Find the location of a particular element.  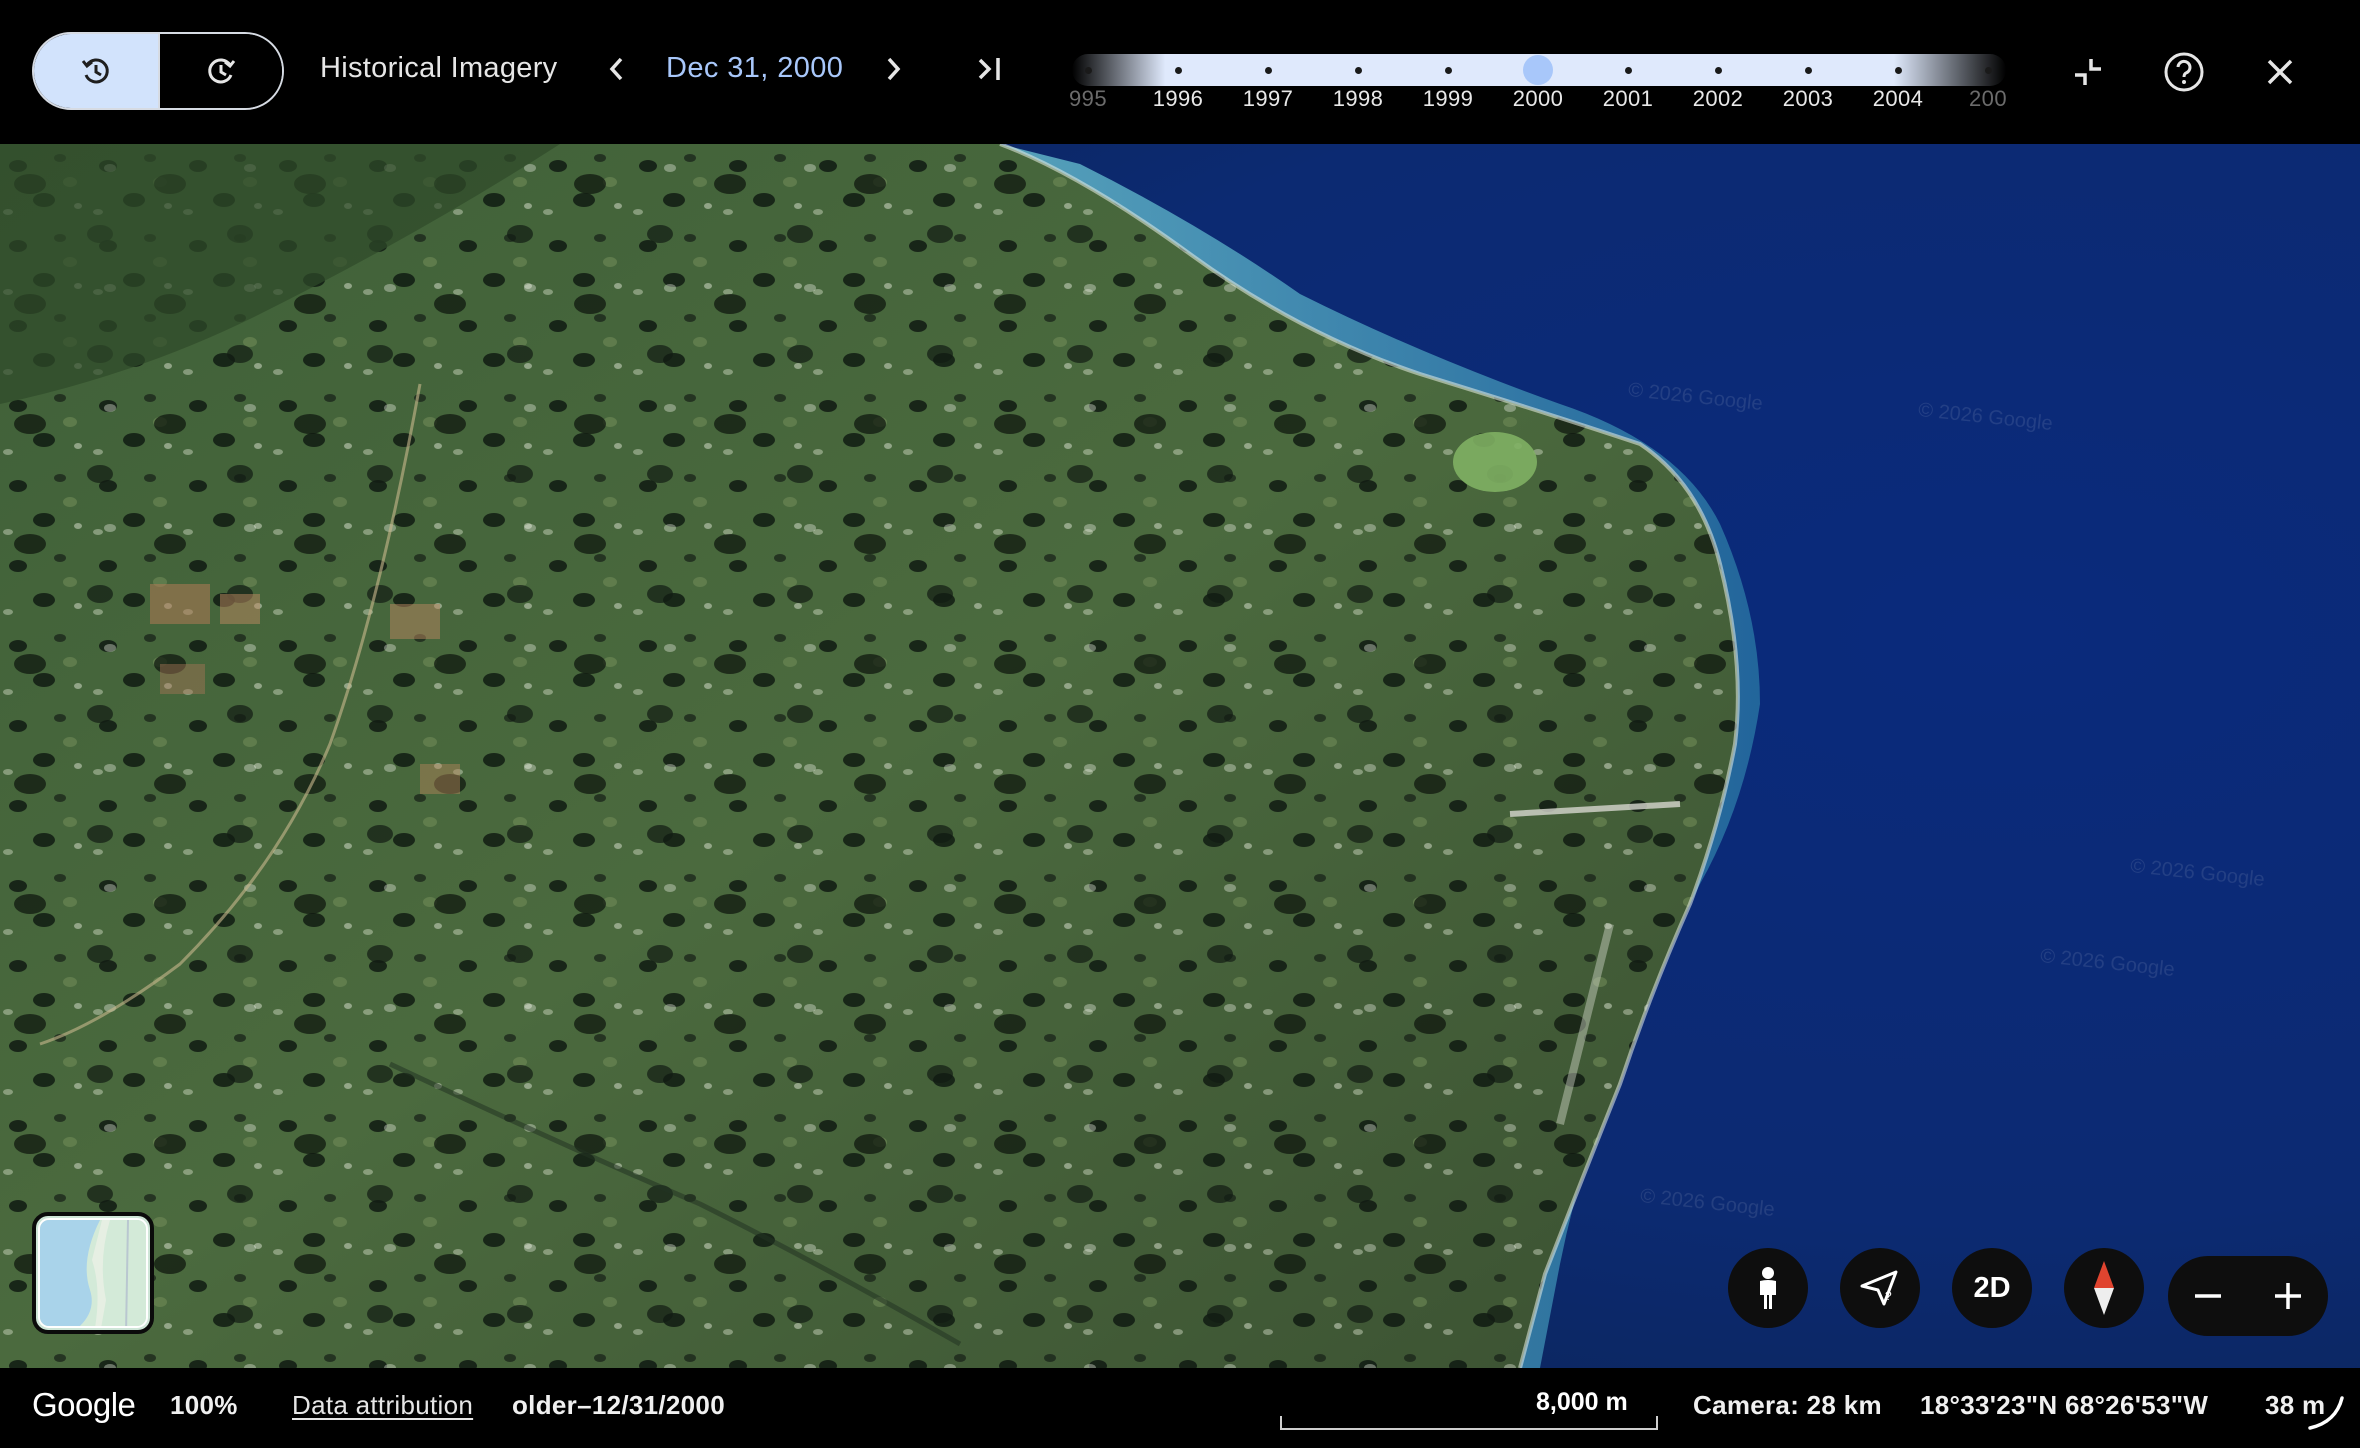

google-logo: Google is located at coordinates (84, 1404).